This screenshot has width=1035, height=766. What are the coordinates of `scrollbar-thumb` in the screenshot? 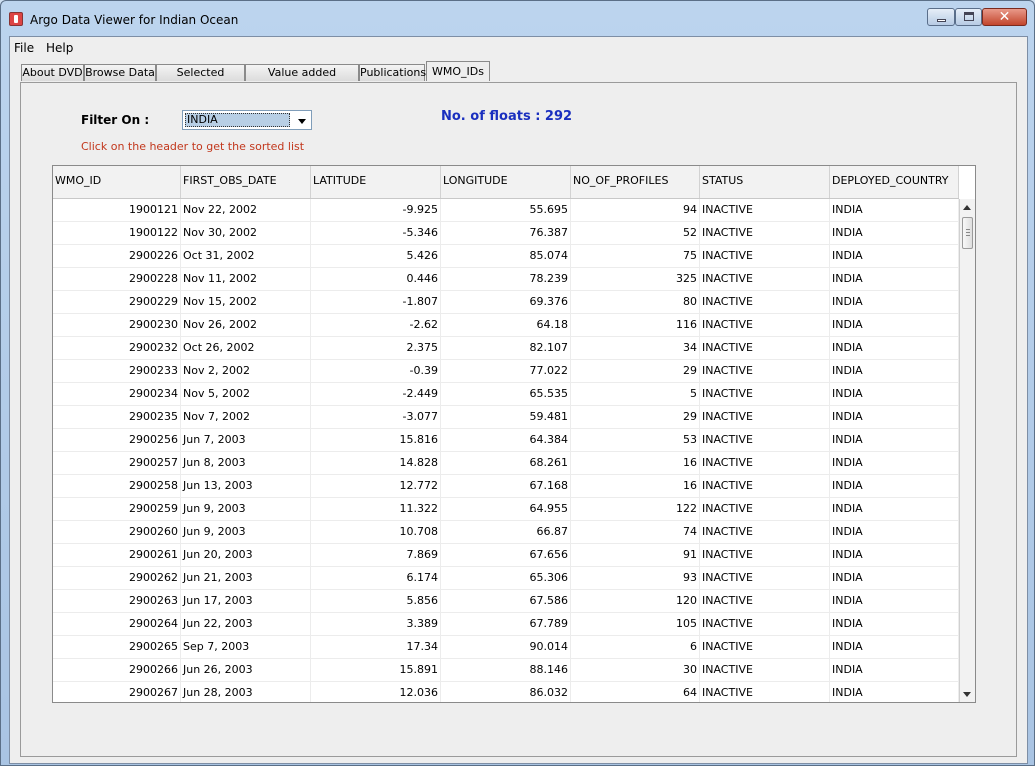 It's located at (967, 233).